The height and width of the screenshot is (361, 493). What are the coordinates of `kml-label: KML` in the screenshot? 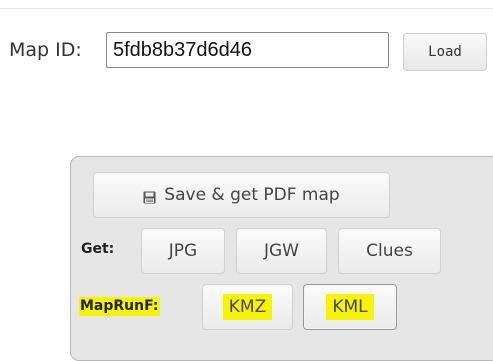 It's located at (350, 307).